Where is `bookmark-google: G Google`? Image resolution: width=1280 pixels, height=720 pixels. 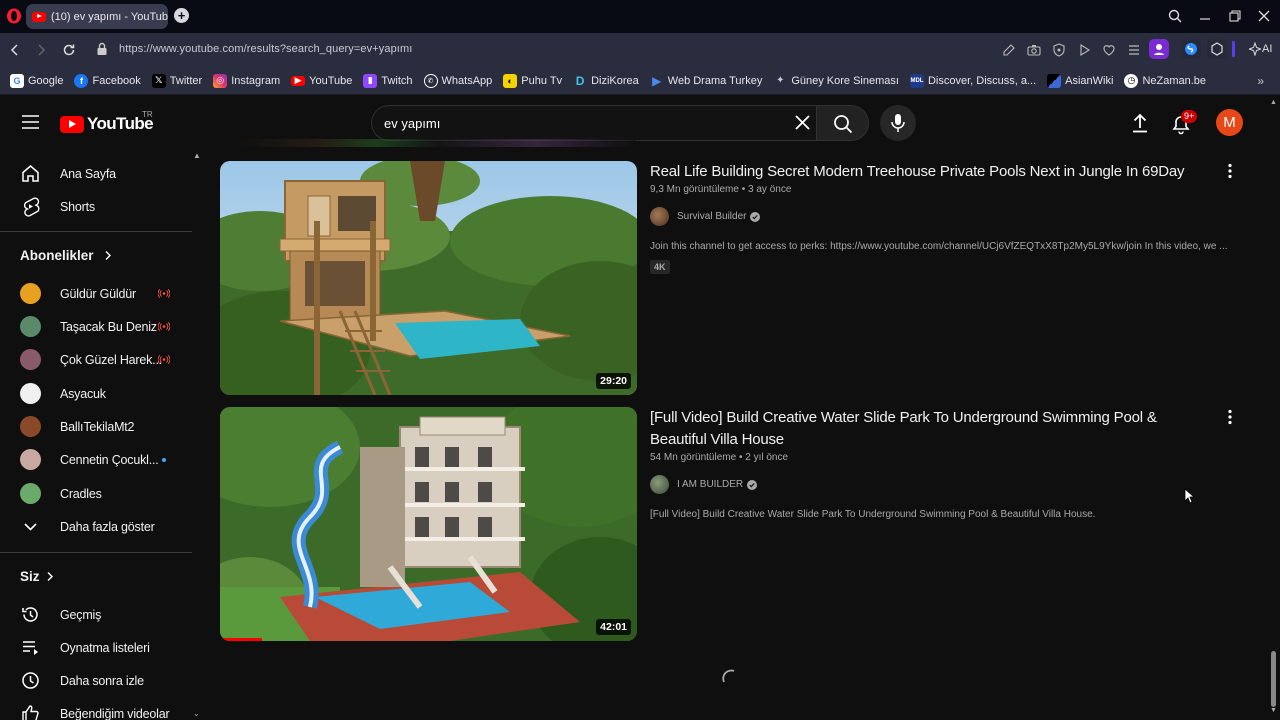 bookmark-google: G Google is located at coordinates (36, 80).